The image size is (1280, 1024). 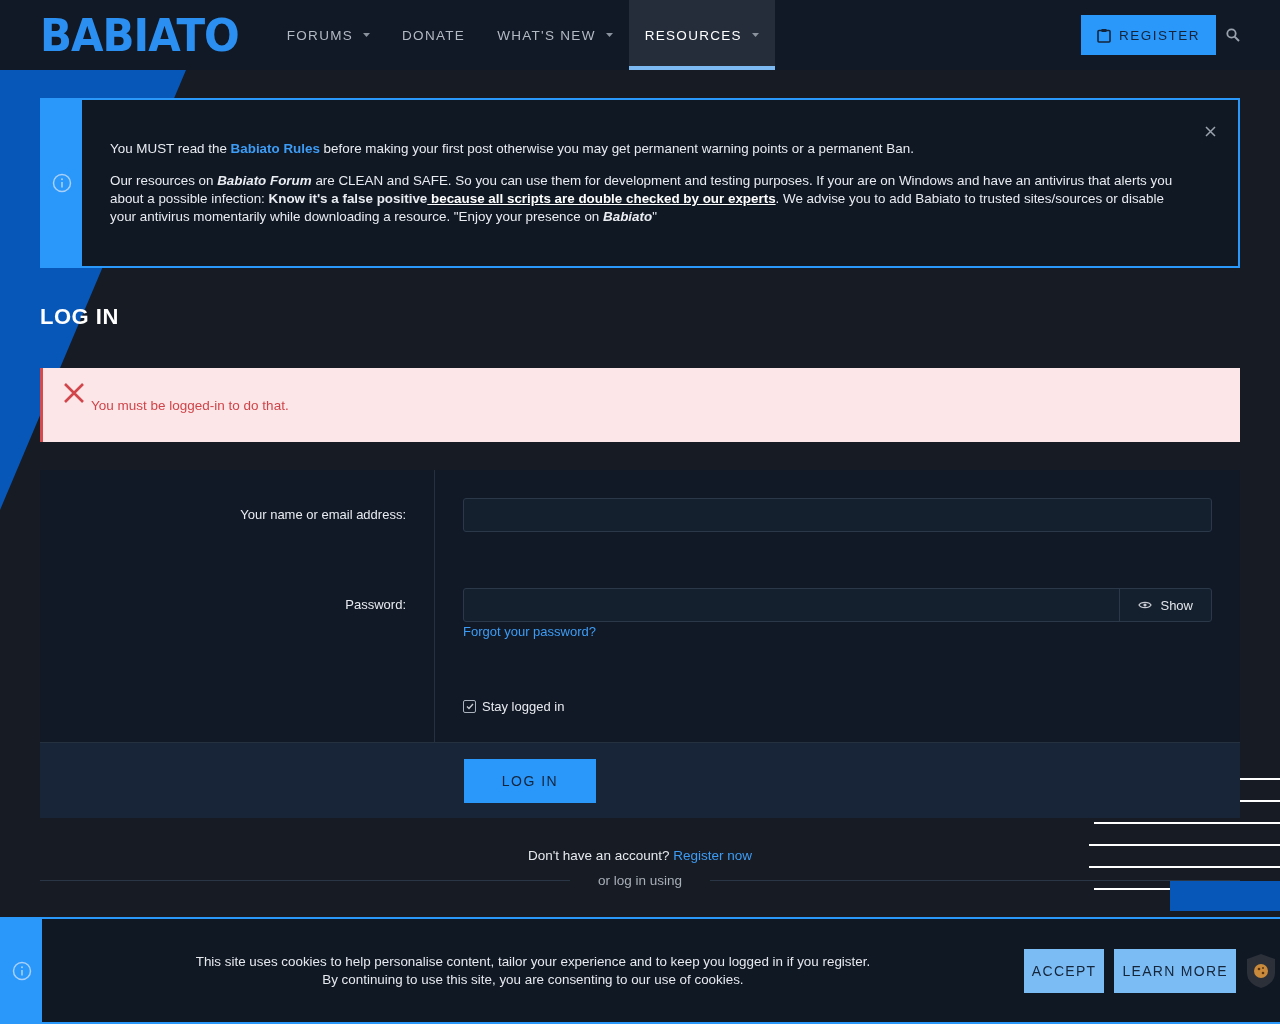 I want to click on inline-link: because all scripts are double checked by our experts, so click(x=601, y=198).